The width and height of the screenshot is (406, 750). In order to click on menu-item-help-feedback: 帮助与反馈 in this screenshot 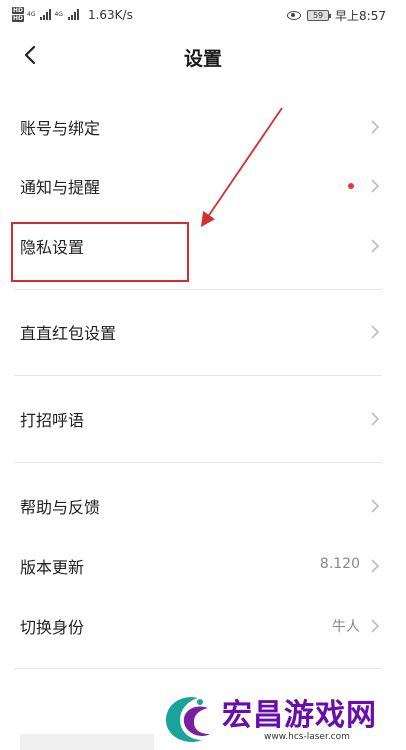, I will do `click(203, 506)`.